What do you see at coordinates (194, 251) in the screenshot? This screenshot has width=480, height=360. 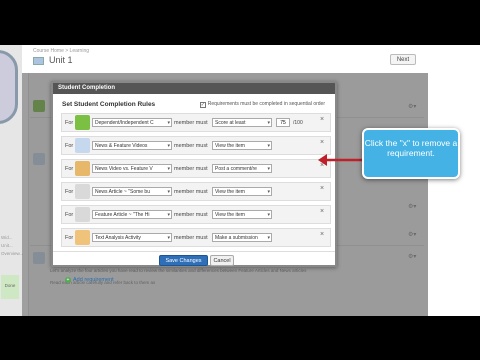 I see `divider` at bounding box center [194, 251].